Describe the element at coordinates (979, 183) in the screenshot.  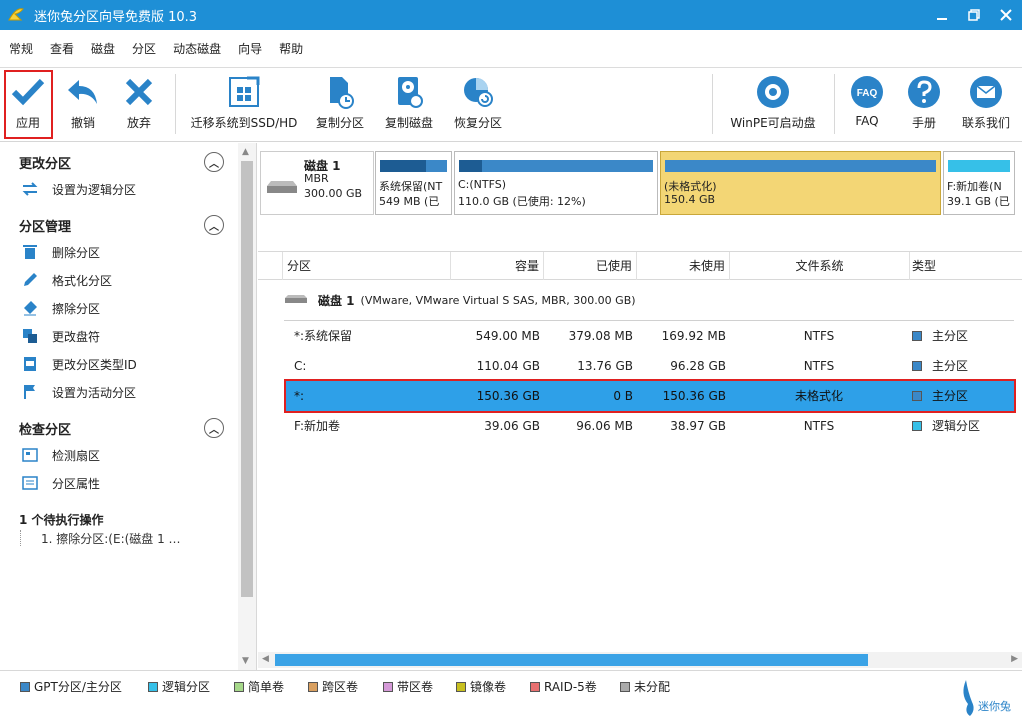
I see `partition-block-f: F:新加卷(N 39.1 GB (已` at that location.